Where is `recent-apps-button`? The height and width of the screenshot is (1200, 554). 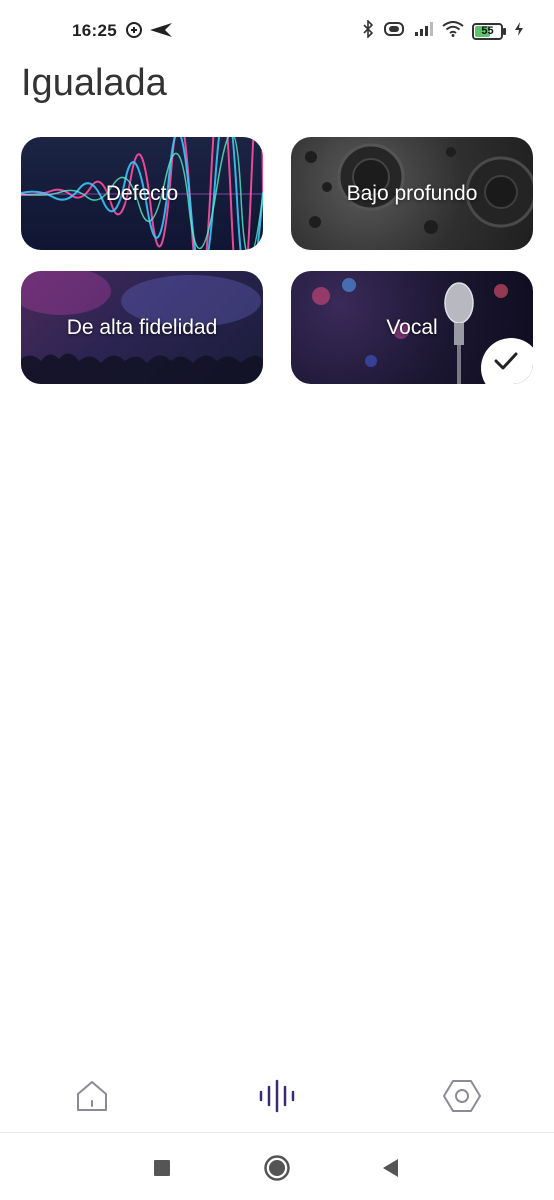
recent-apps-button is located at coordinates (162, 1168).